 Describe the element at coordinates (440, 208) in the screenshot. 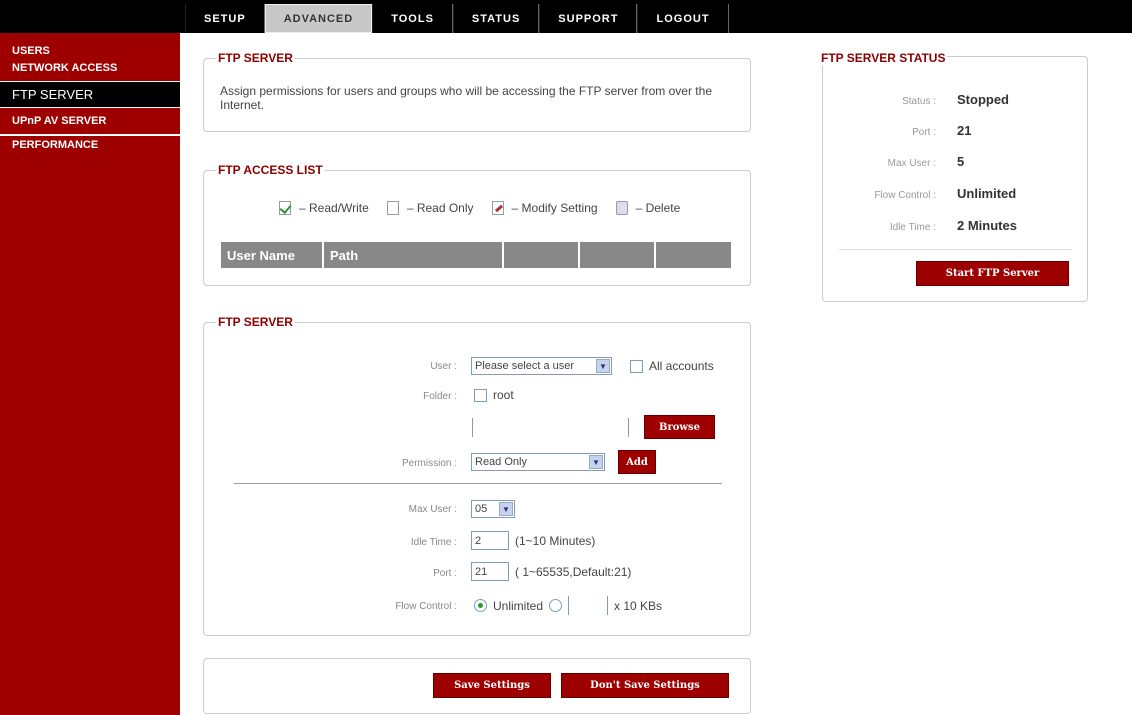

I see `legend-read-only: – Read Only` at that location.